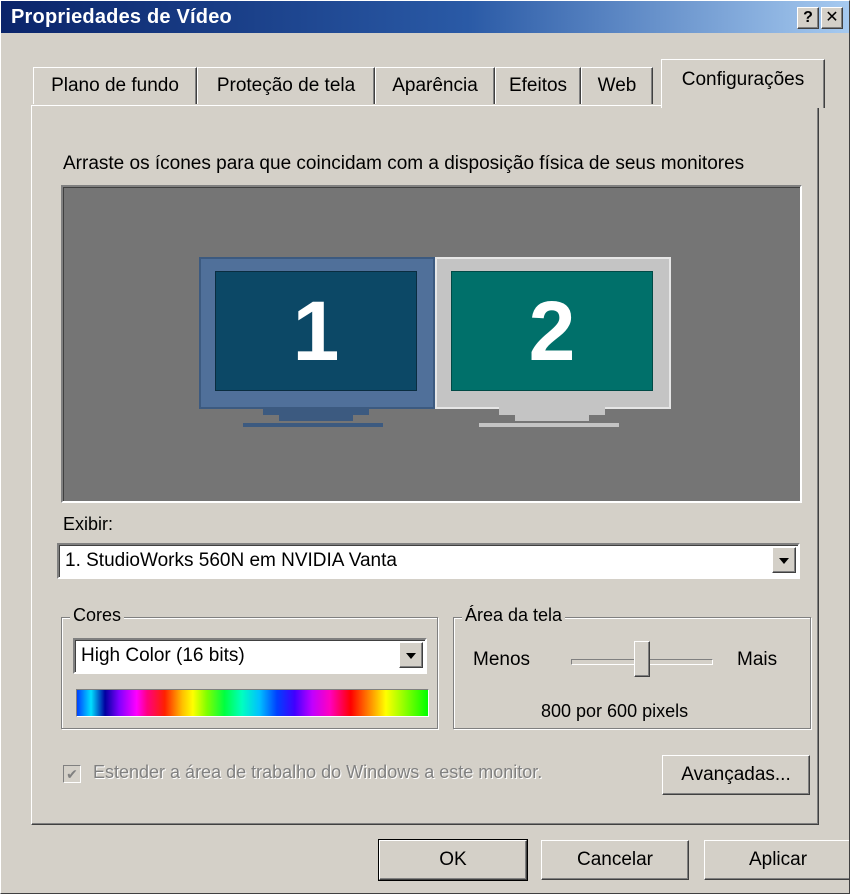 The image size is (850, 894). What do you see at coordinates (316, 331) in the screenshot?
I see `monitor-1-number: 1` at bounding box center [316, 331].